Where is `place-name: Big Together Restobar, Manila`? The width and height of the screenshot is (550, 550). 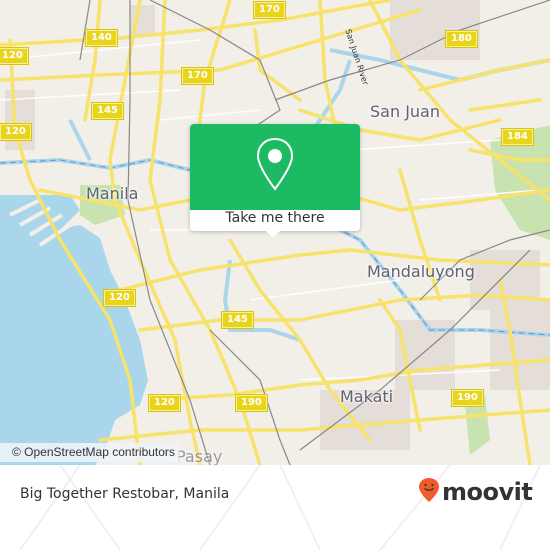 place-name: Big Together Restobar, Manila is located at coordinates (125, 494).